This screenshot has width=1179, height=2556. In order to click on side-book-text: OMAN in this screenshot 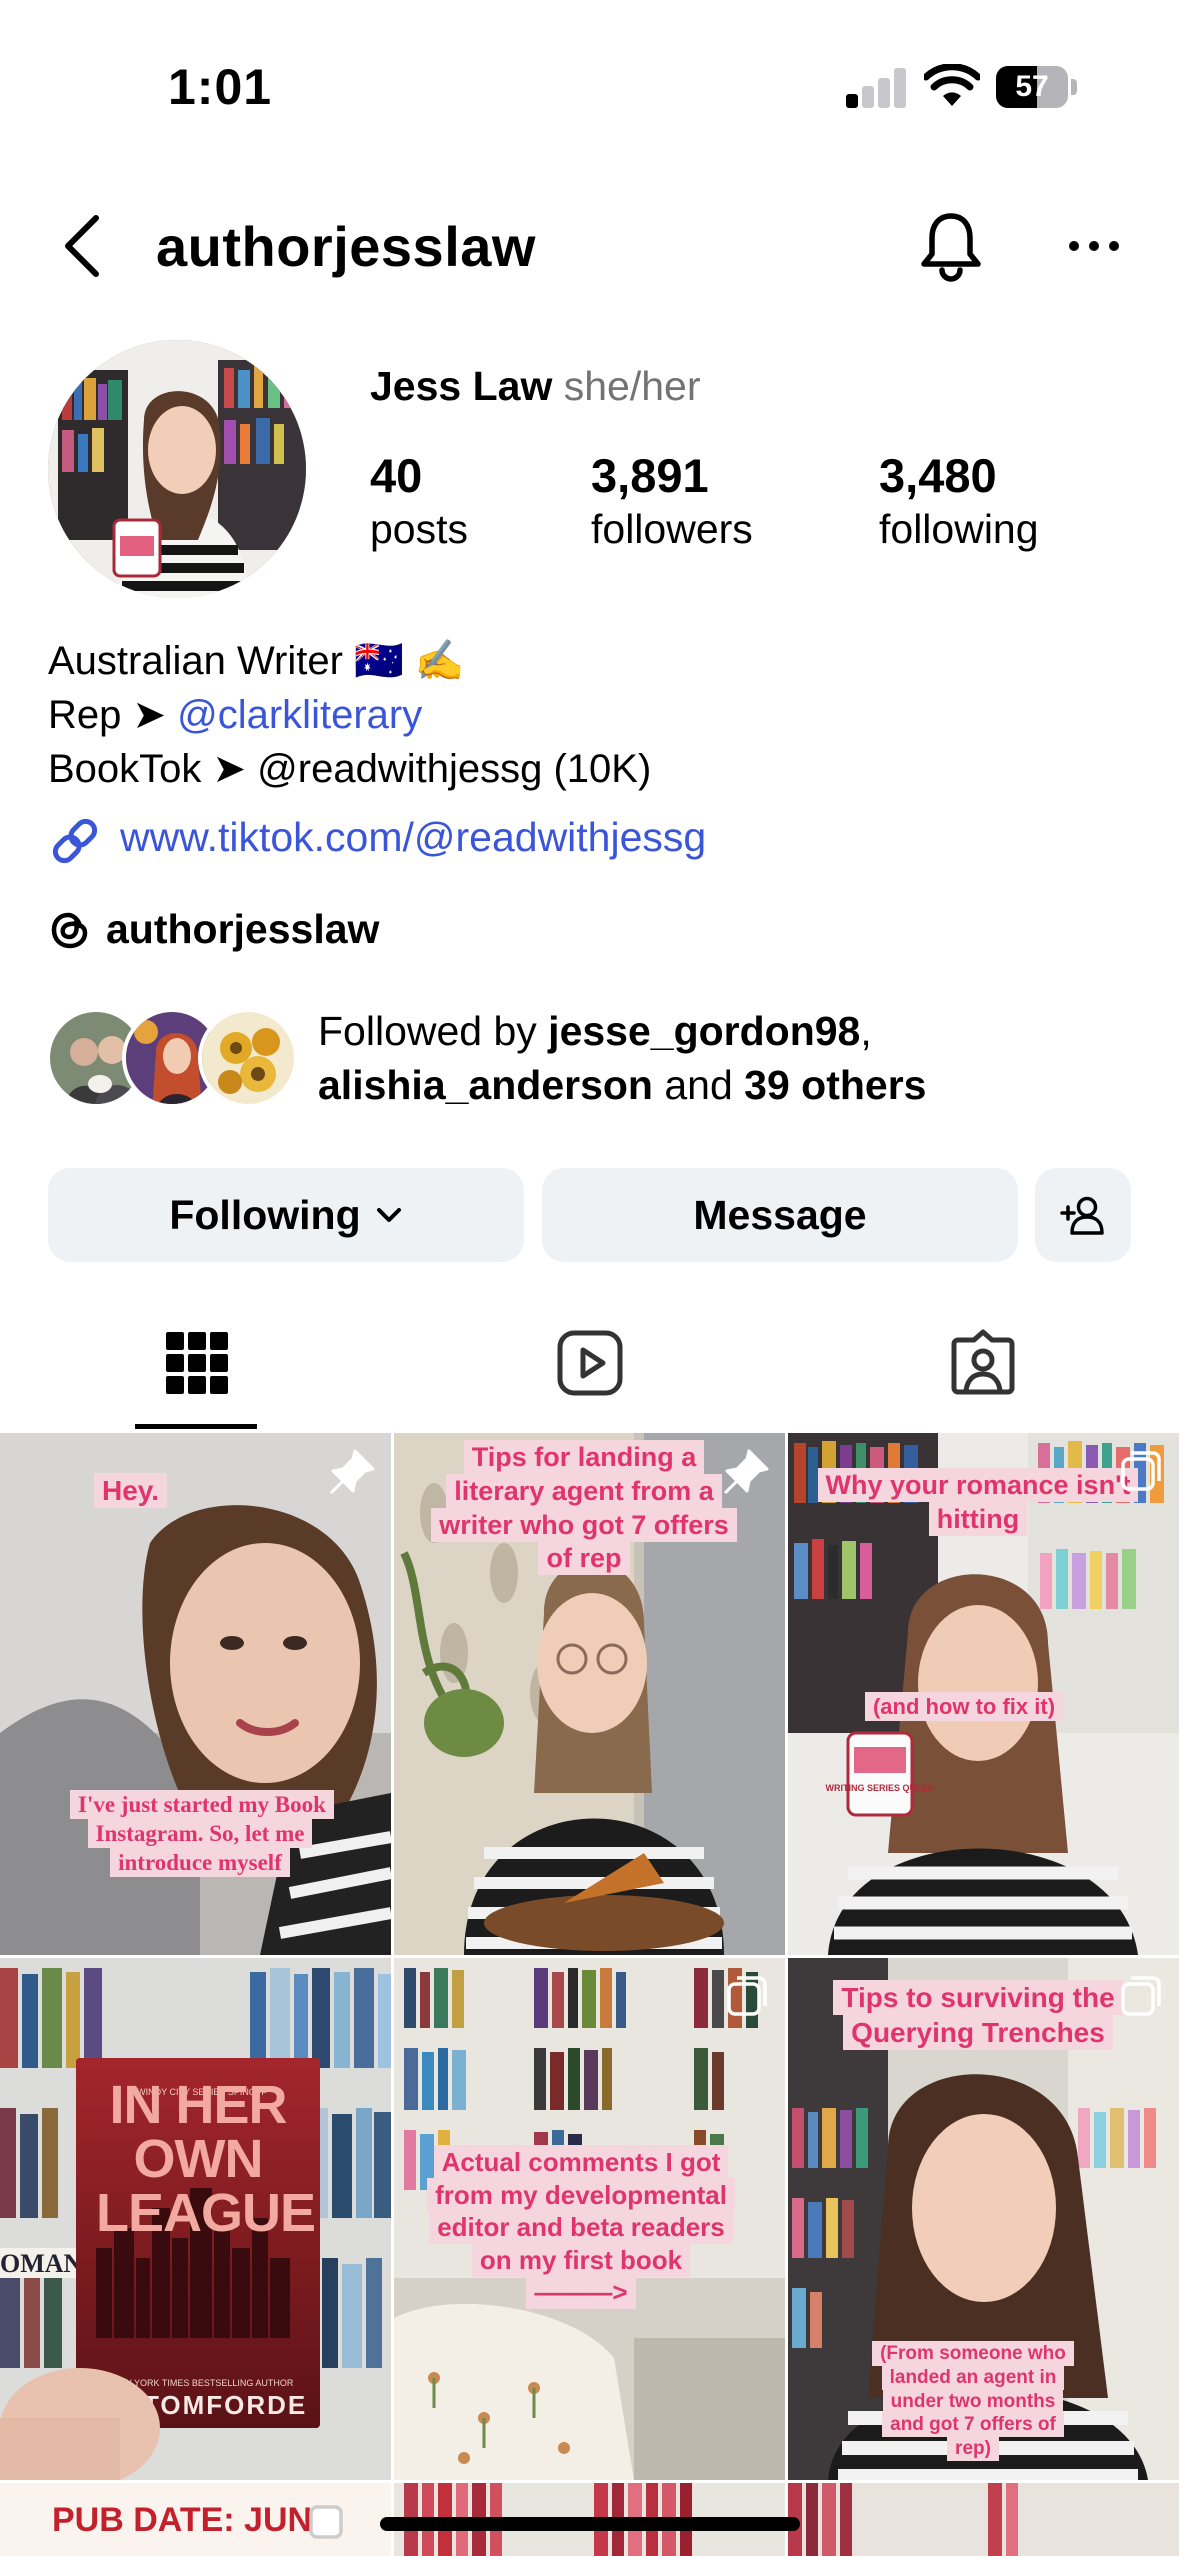, I will do `click(41, 2263)`.